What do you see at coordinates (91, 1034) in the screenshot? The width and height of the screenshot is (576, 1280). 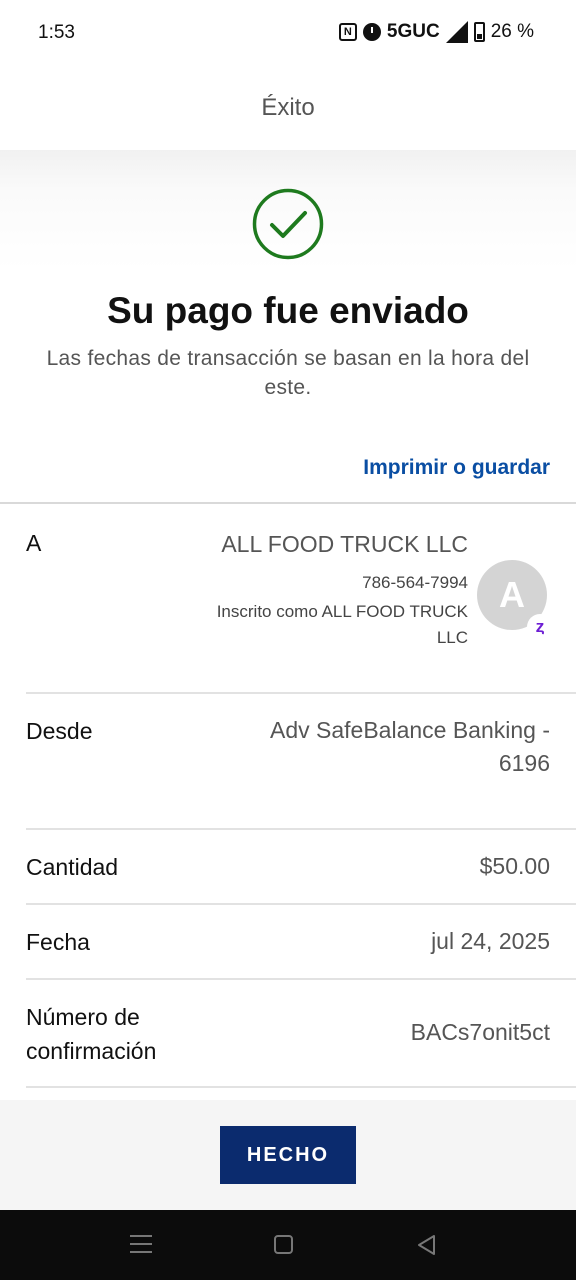 I see `confirmation-label: Número de confirmación` at bounding box center [91, 1034].